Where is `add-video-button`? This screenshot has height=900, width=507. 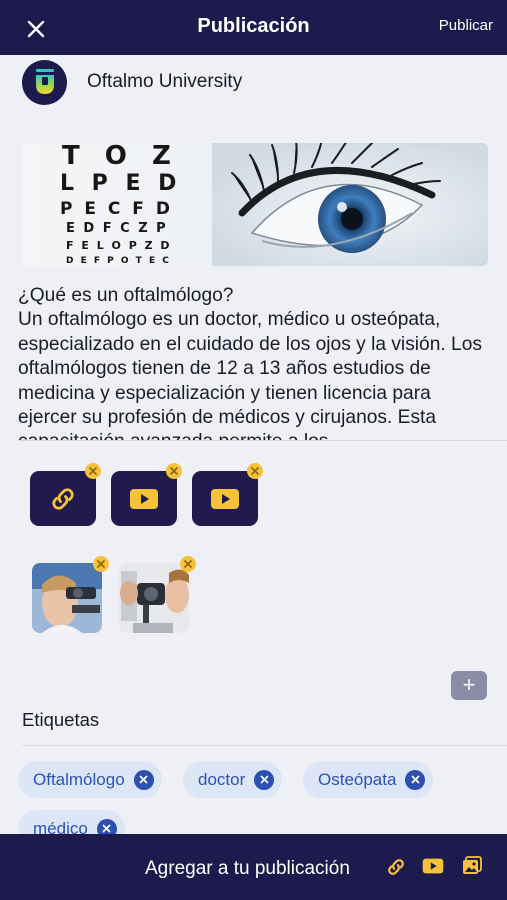 add-video-button is located at coordinates (433, 868).